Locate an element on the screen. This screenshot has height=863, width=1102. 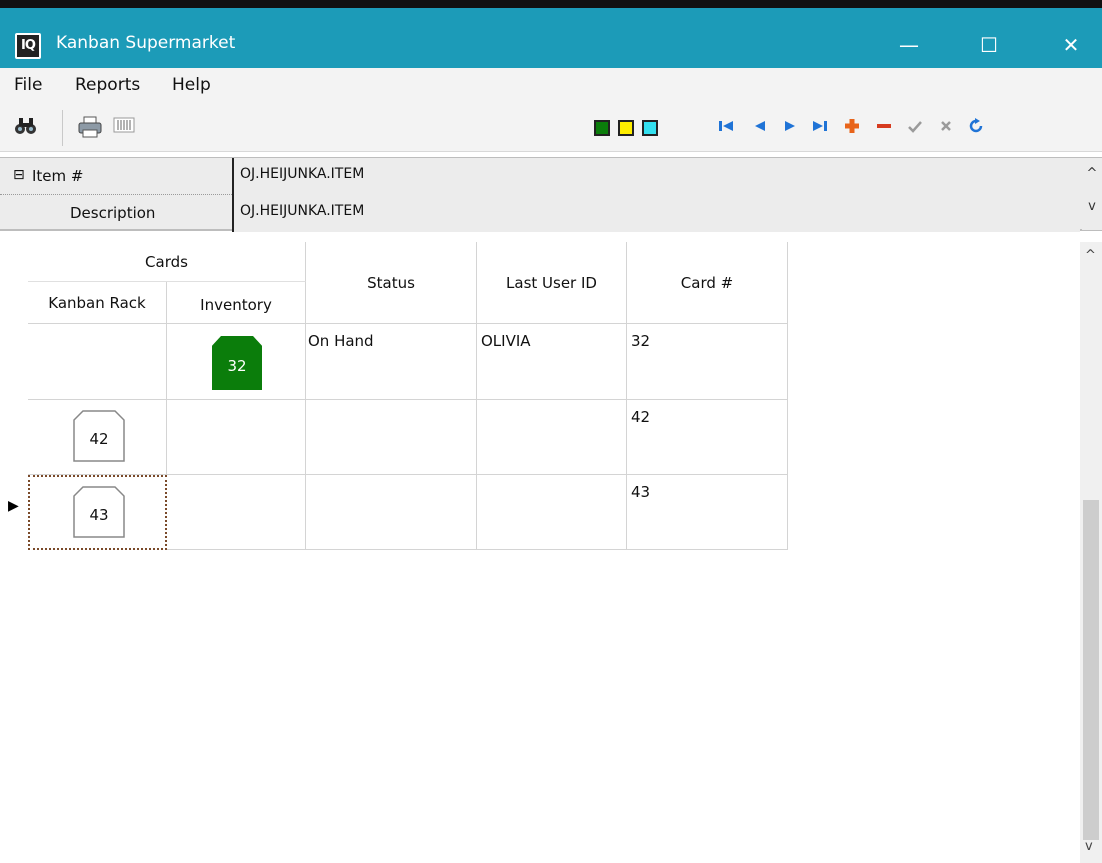
header-scrollbar: ^ v is located at coordinates (1092, 194).